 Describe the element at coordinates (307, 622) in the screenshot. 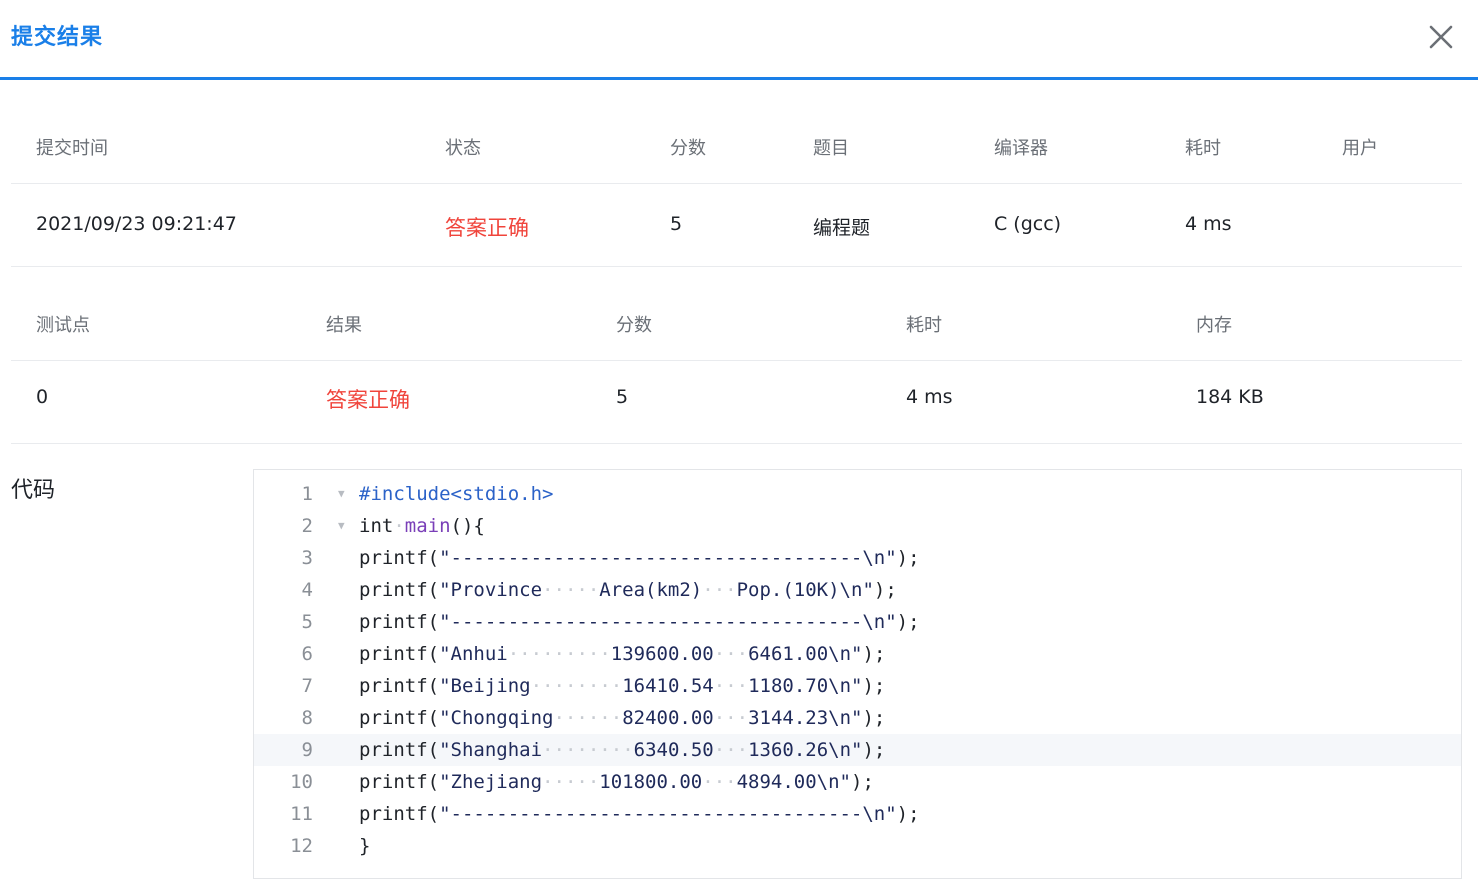

I see `line-number: 5` at that location.